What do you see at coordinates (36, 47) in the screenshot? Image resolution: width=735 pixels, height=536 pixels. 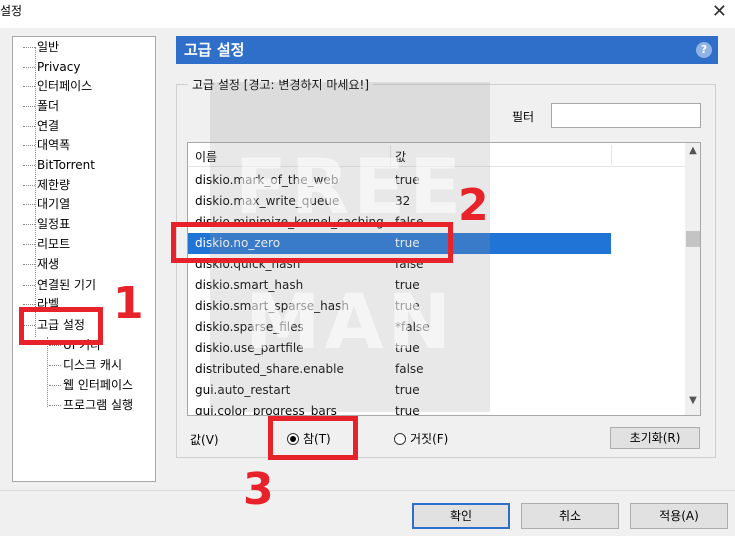 I see `sidebar-item-general: 일반` at bounding box center [36, 47].